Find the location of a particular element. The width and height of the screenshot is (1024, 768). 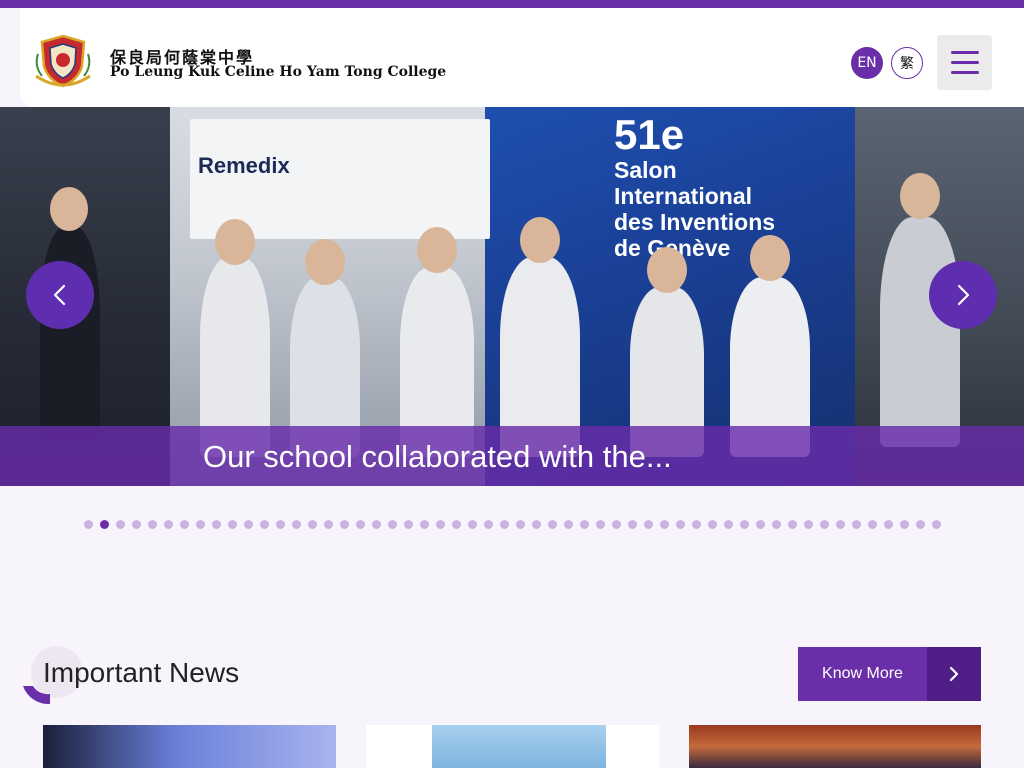

know-more-arrow is located at coordinates (954, 674).